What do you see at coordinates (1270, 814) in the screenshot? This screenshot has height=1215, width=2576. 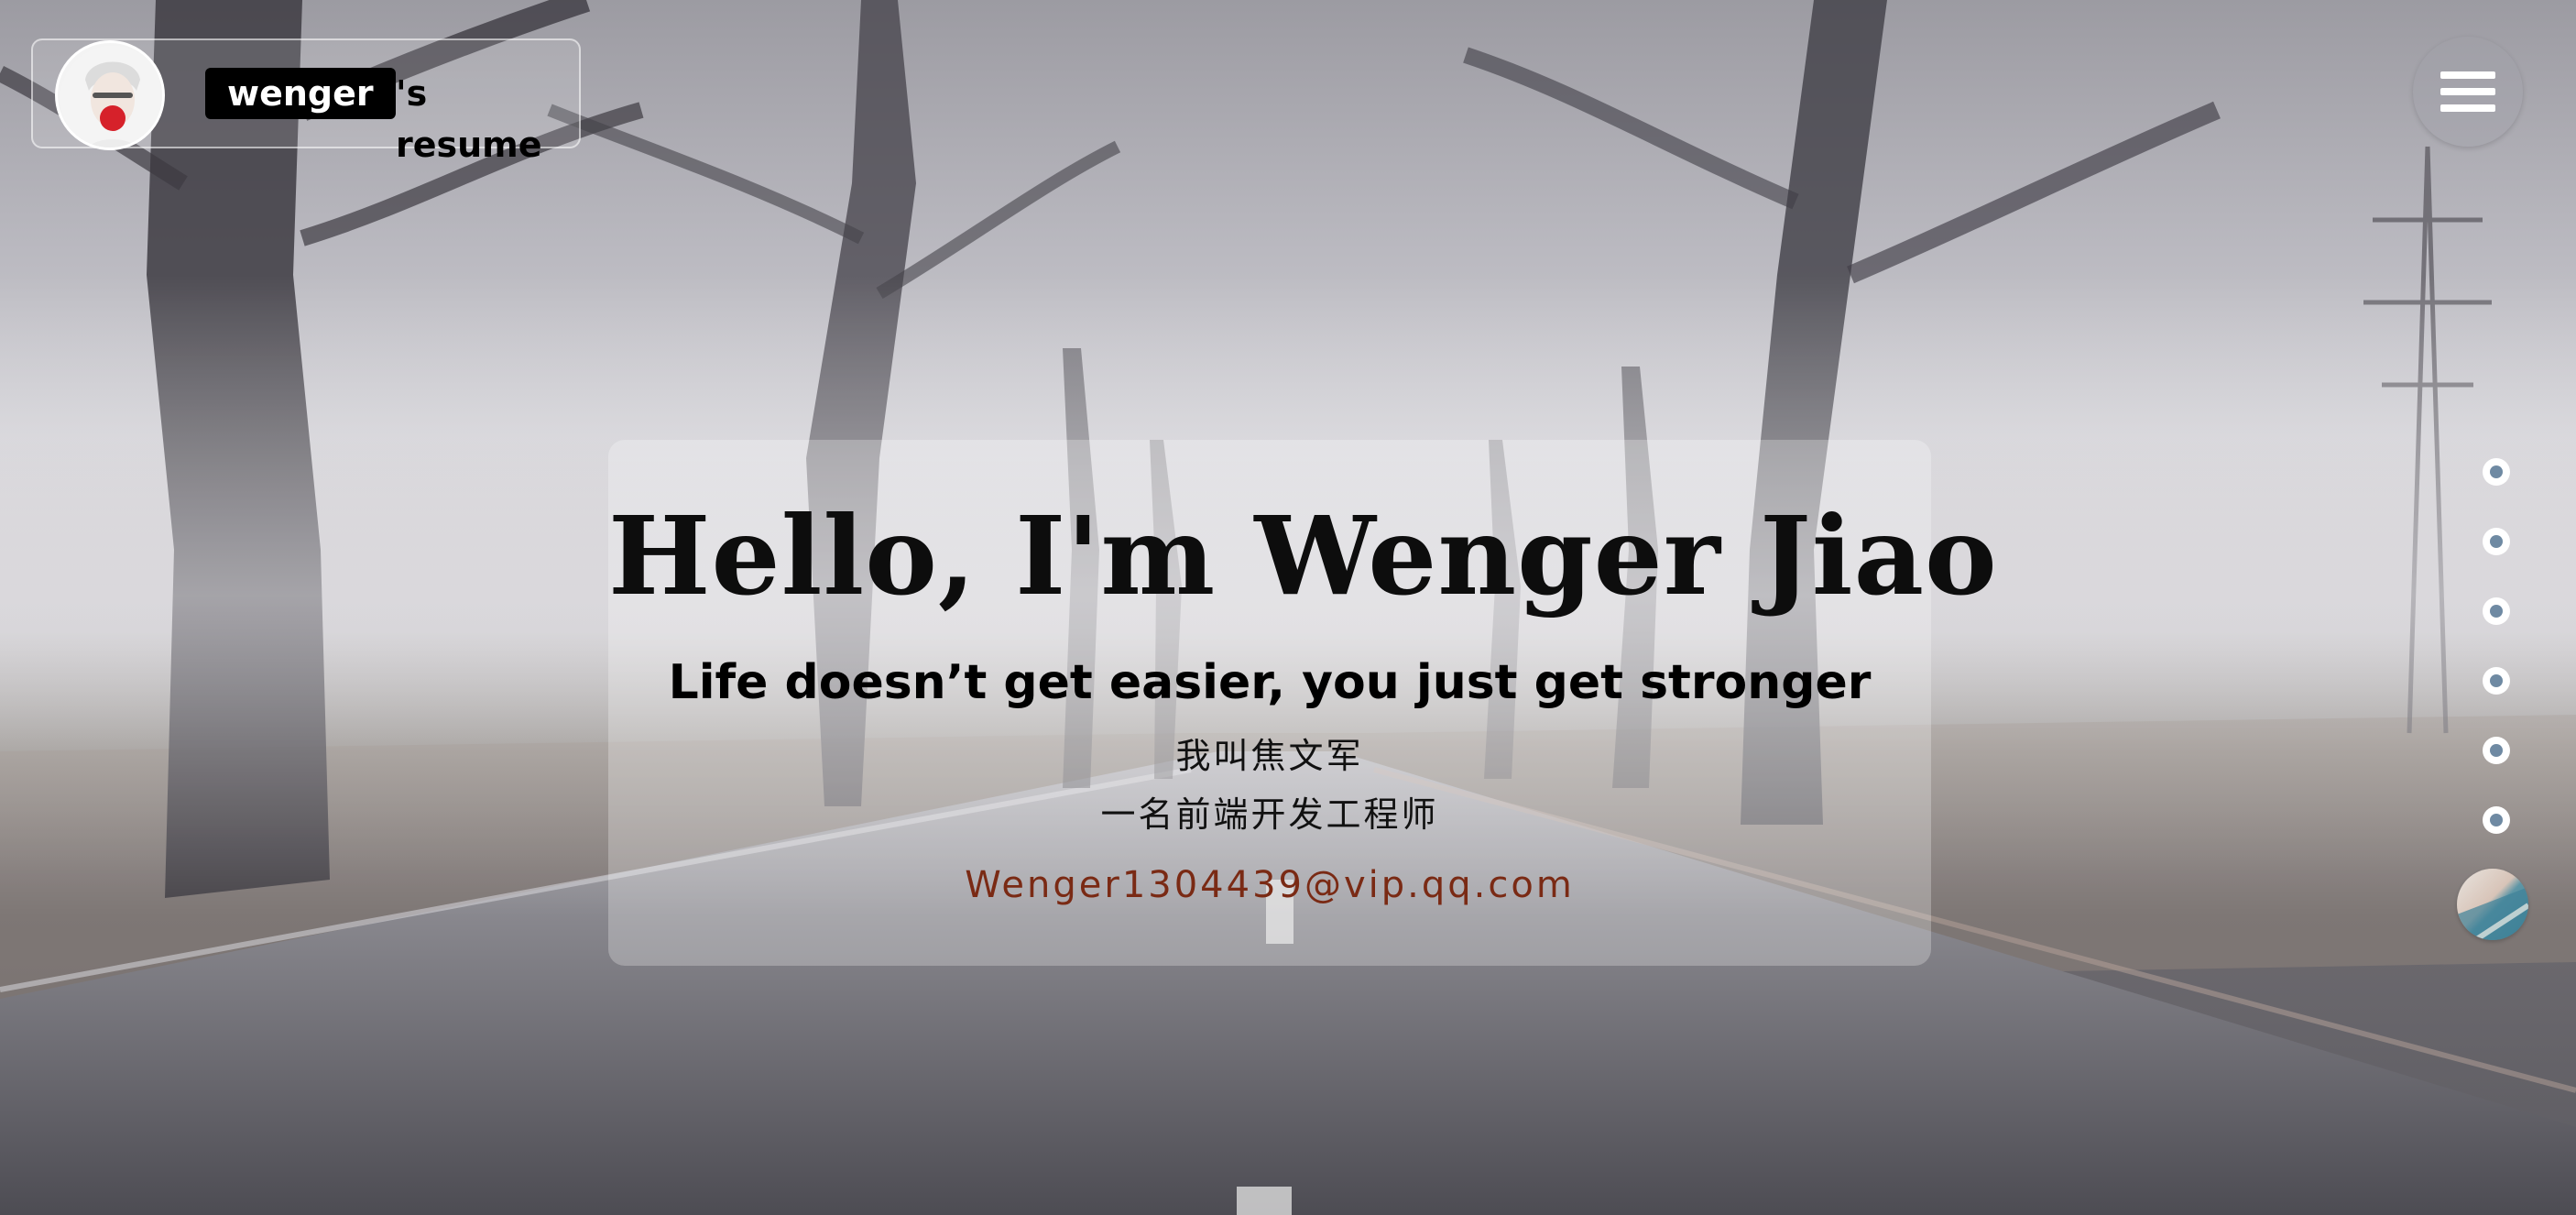 I see `hero-role-cn: 一名前端开发工程师` at bounding box center [1270, 814].